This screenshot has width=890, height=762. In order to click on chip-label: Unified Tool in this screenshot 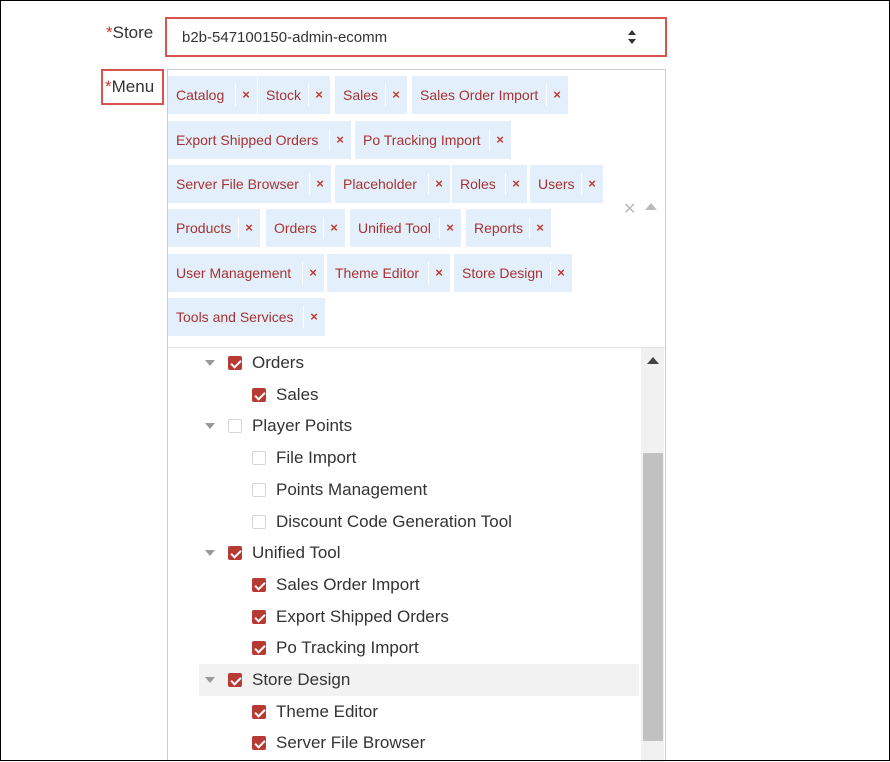, I will do `click(394, 228)`.